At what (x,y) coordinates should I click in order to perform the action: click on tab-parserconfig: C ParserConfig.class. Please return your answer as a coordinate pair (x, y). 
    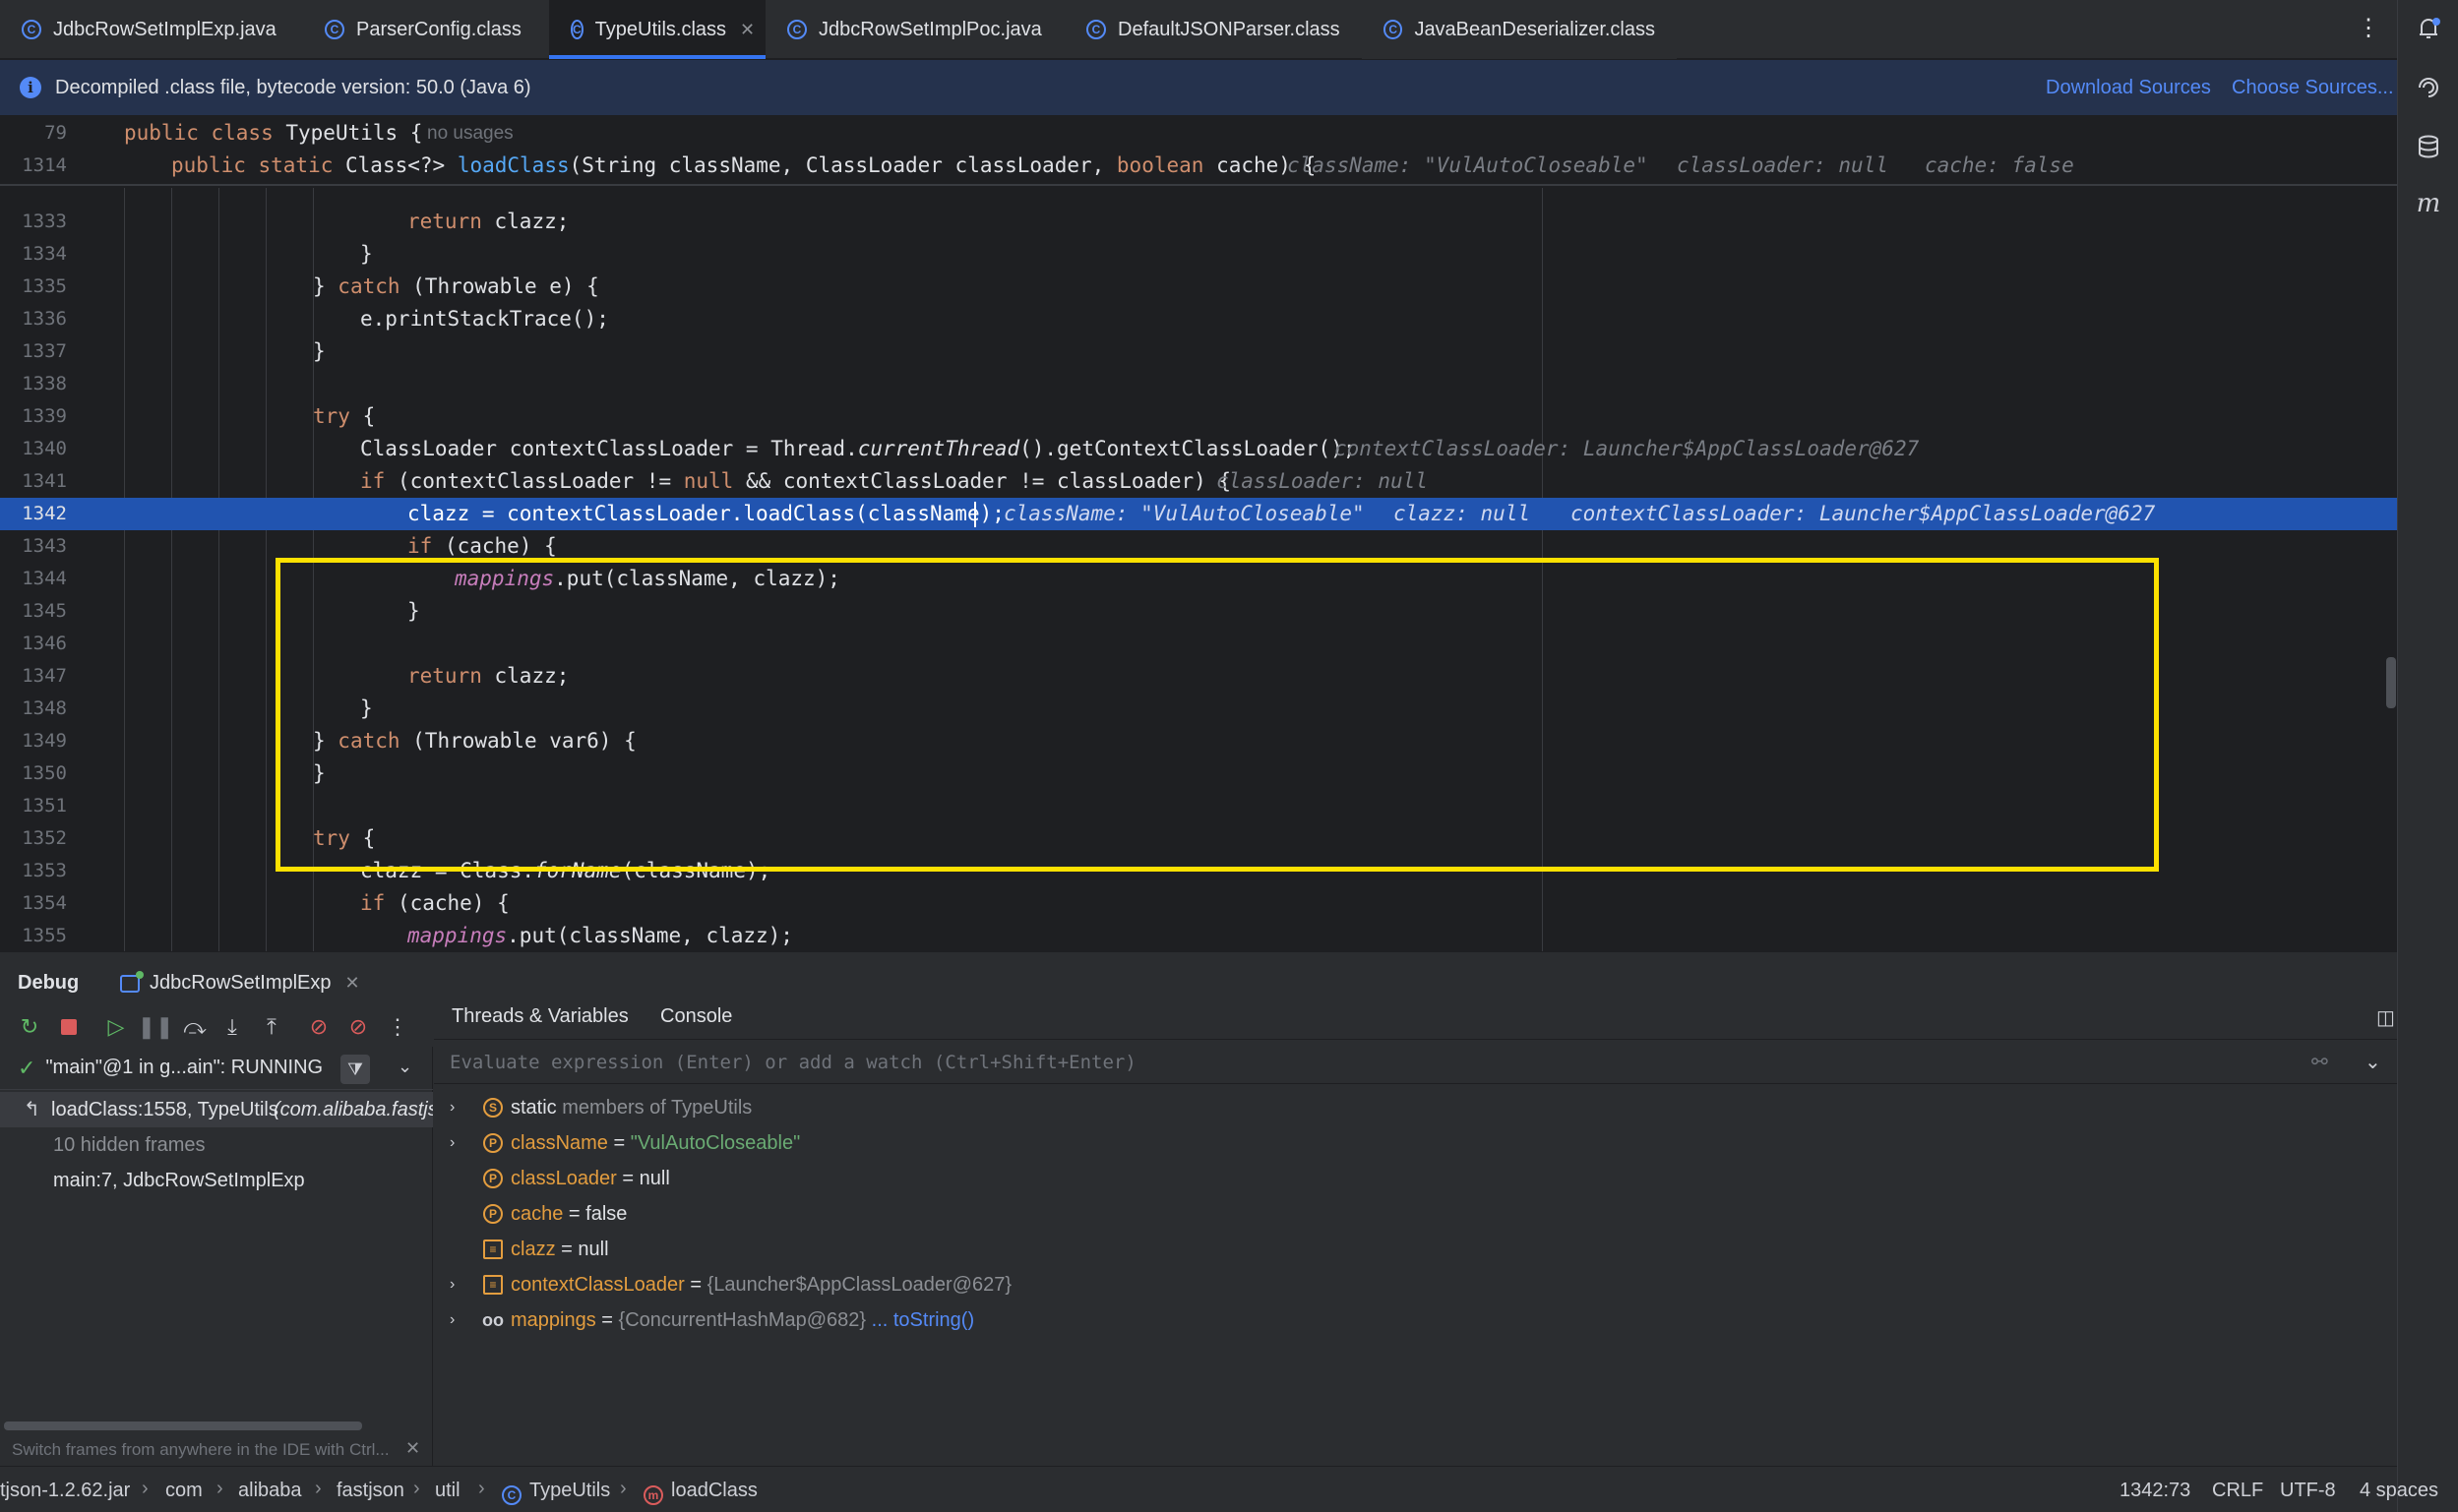
    Looking at the image, I should click on (426, 30).